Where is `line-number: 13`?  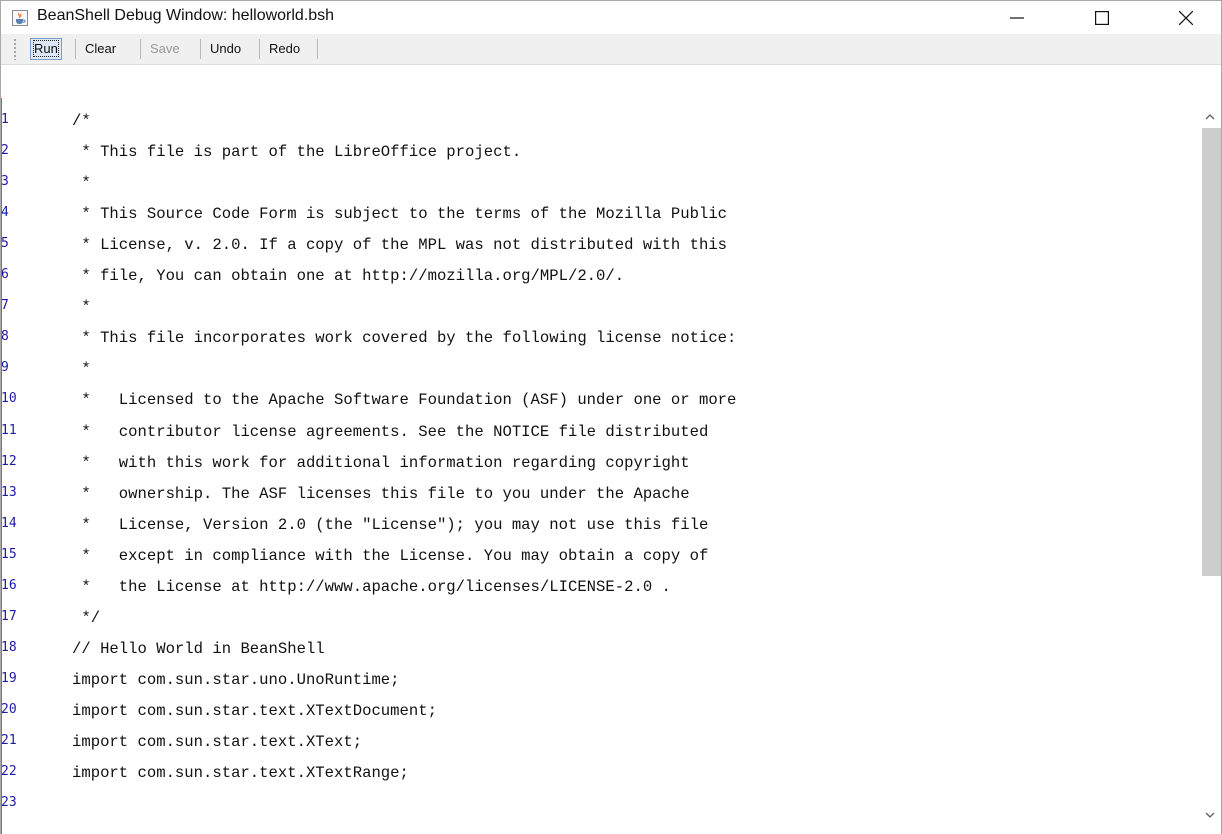 line-number: 13 is located at coordinates (9, 492).